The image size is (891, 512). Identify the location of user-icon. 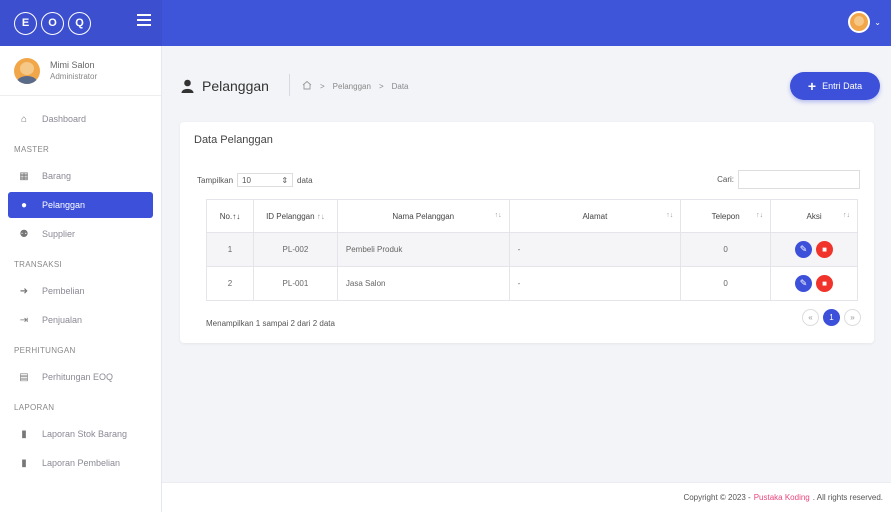
(188, 86).